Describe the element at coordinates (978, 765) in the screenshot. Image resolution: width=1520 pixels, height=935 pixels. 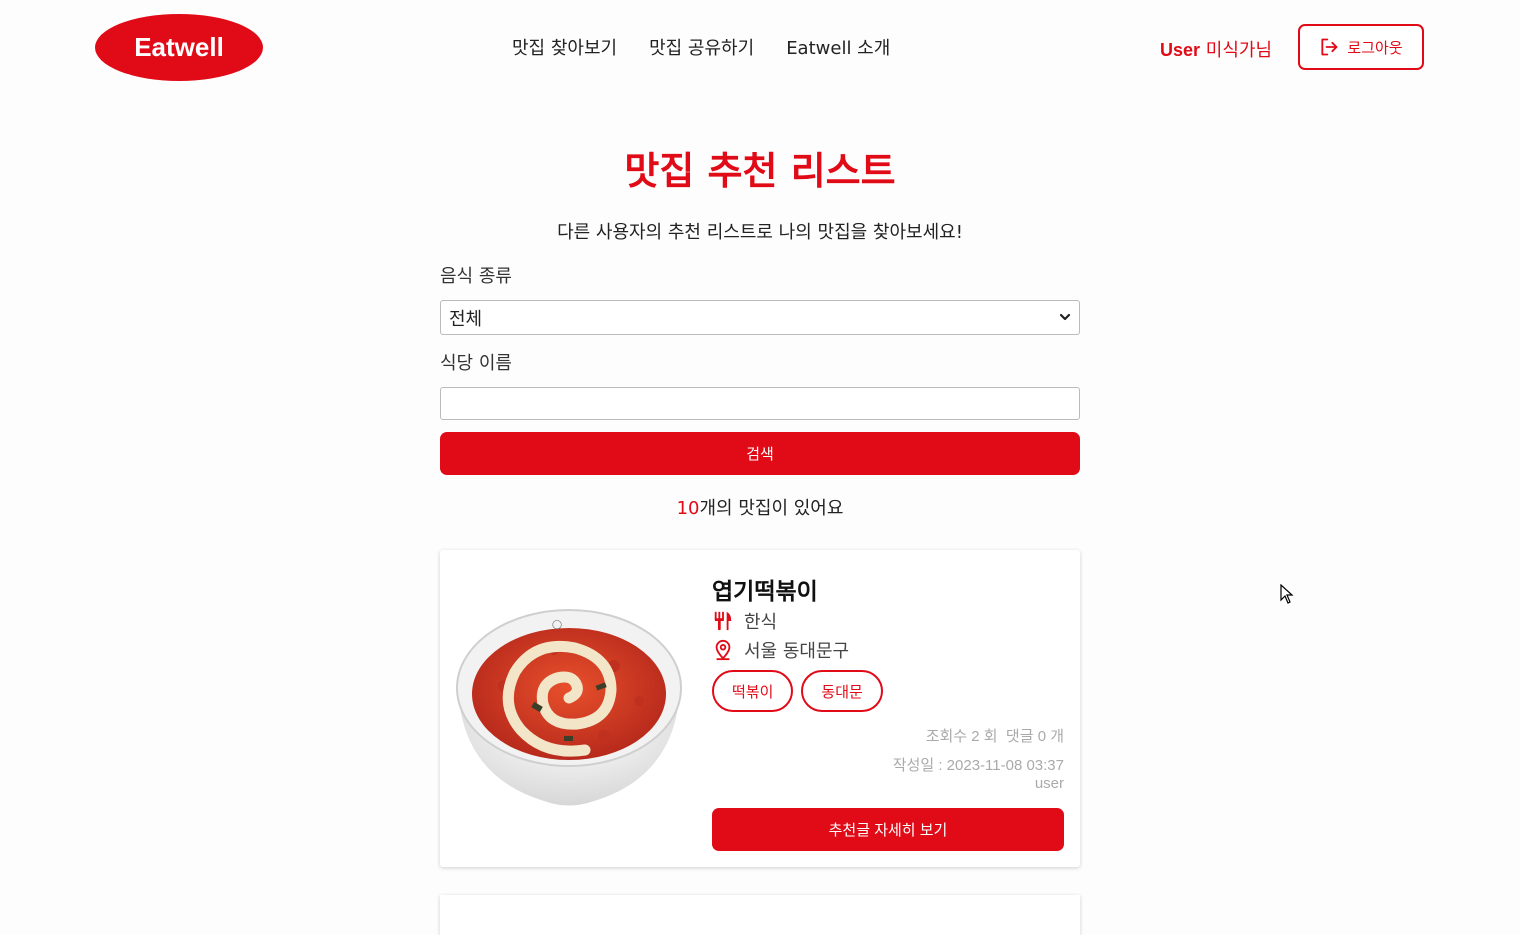
I see `post-date: 작성일 : 2023-11-08 03:37` at that location.